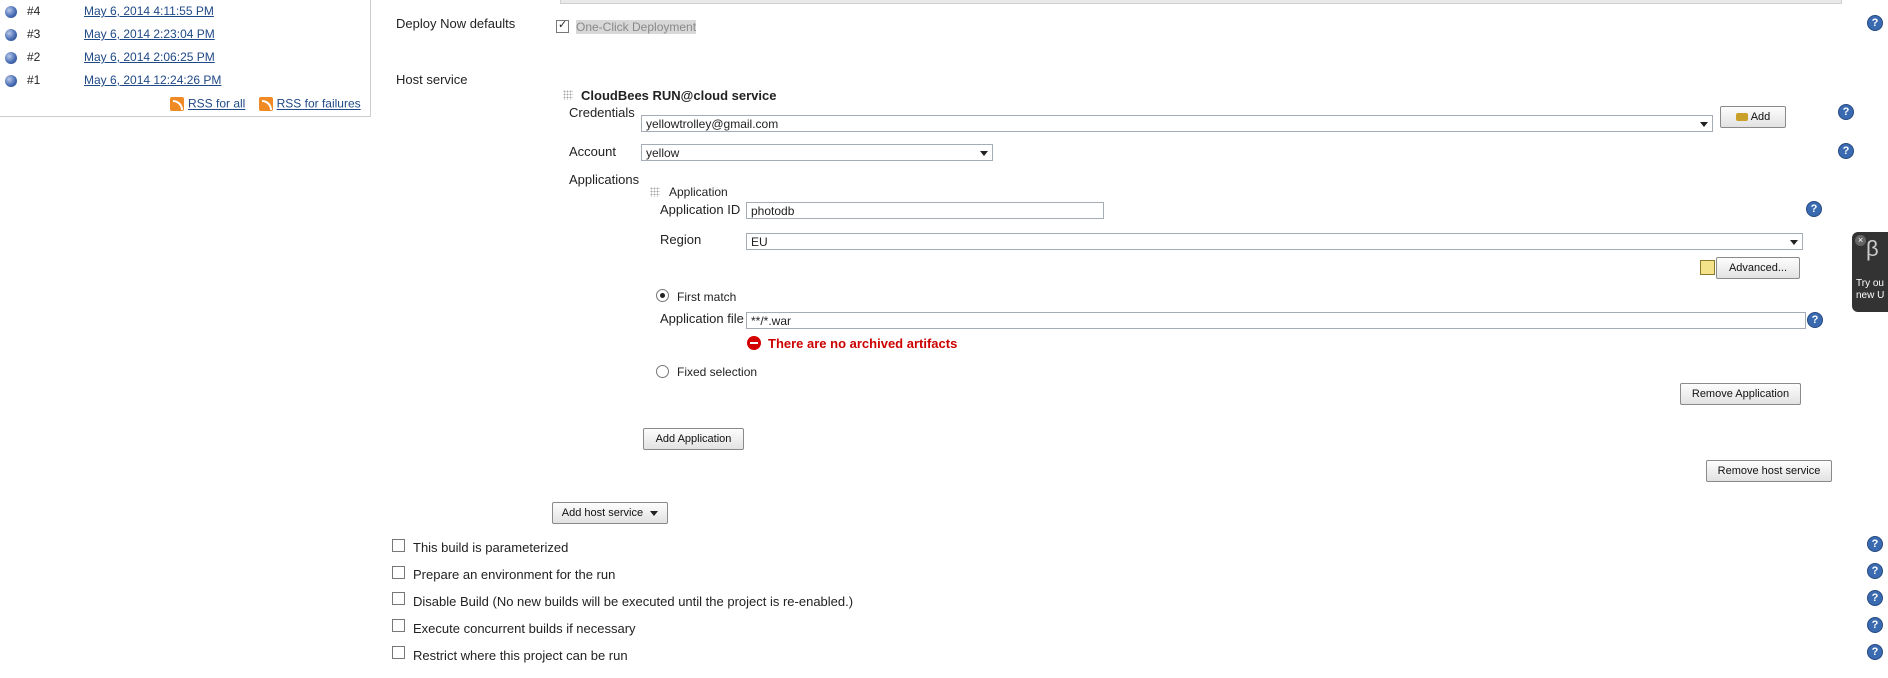 This screenshot has width=1888, height=678. Describe the element at coordinates (663, 153) in the screenshot. I see `account-value: yellow` at that location.